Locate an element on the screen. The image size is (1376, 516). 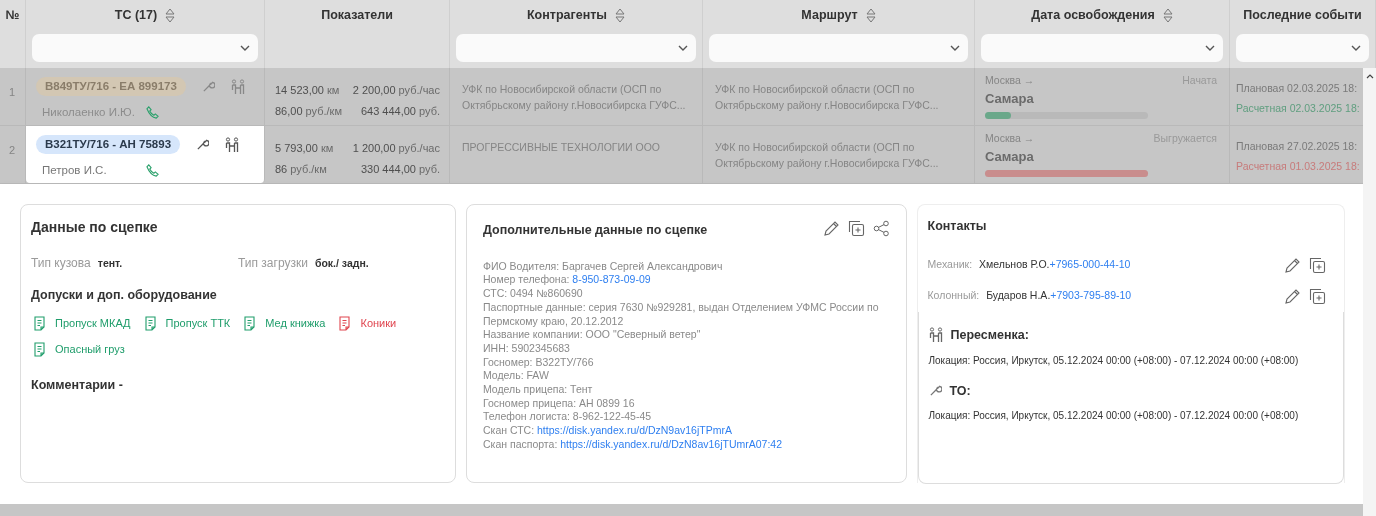
info-line: Модель прицепа: Тент is located at coordinates (538, 390).